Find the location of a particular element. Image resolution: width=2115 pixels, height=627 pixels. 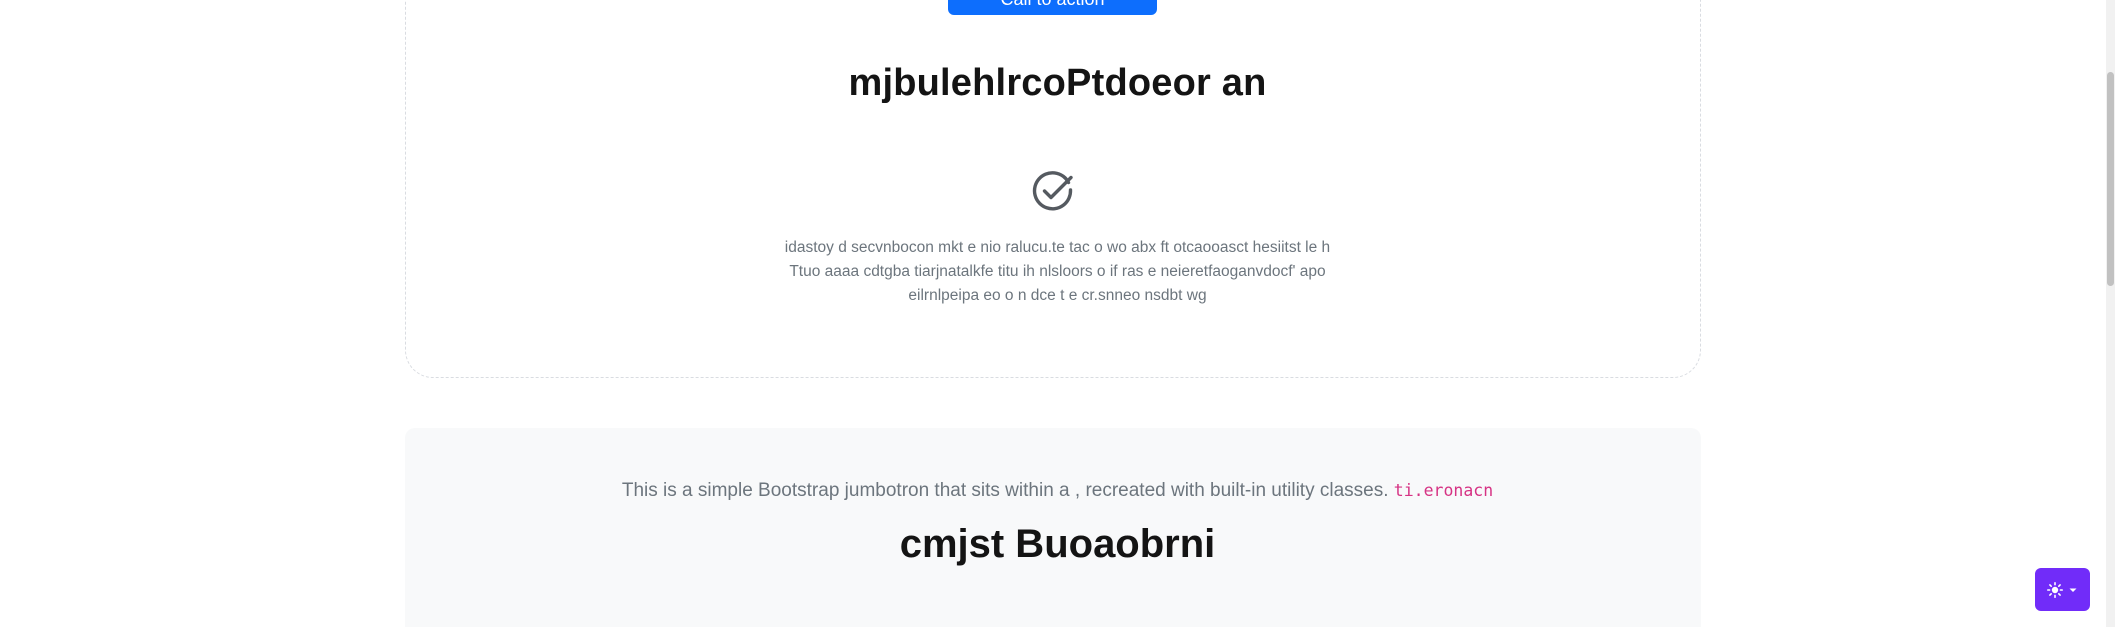

jumbotron-code: ti.eronacn is located at coordinates (1443, 490).